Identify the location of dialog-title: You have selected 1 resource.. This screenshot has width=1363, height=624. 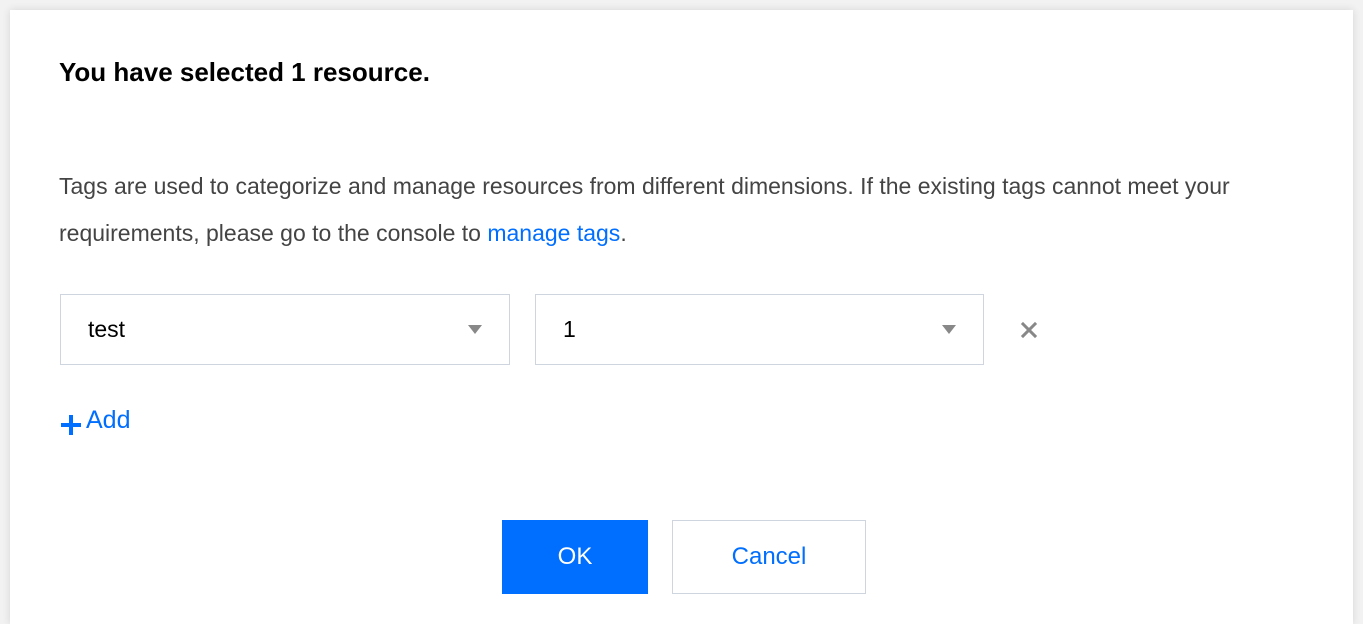
(244, 72).